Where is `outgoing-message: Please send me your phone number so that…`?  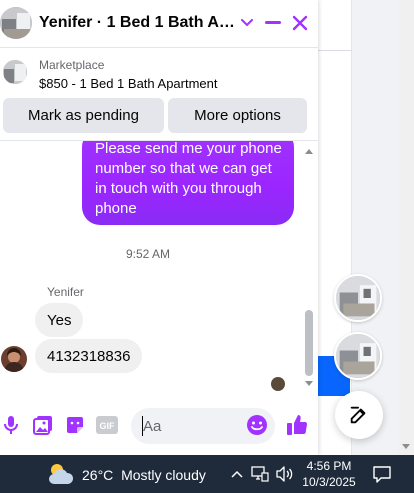
outgoing-message: Please send me your phone number so that… is located at coordinates (188, 183).